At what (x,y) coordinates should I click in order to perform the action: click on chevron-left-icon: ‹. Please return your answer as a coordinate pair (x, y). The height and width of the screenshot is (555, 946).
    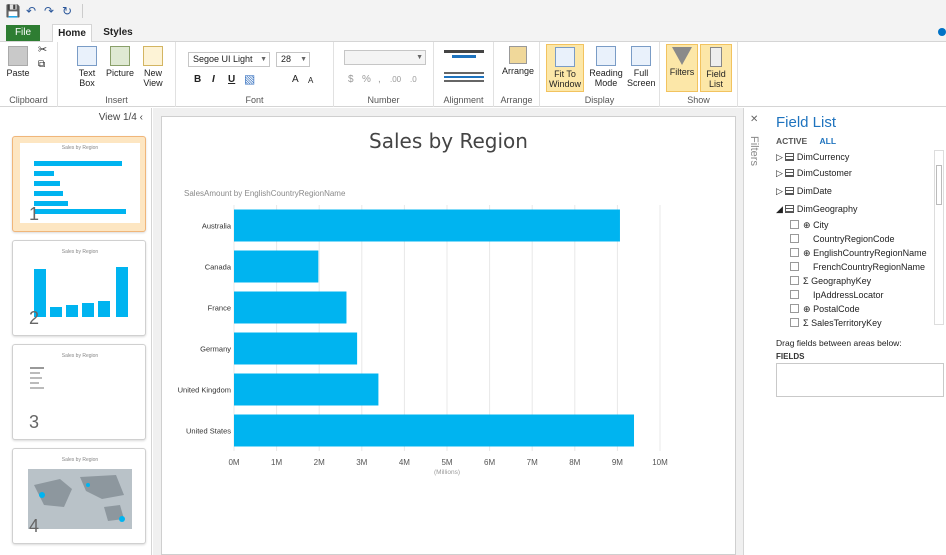
    Looking at the image, I should click on (141, 117).